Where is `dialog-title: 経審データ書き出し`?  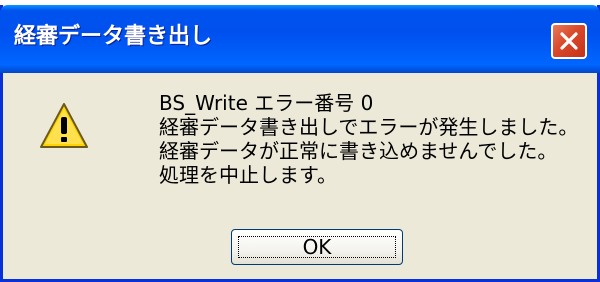 dialog-title: 経審データ書き出し is located at coordinates (113, 36).